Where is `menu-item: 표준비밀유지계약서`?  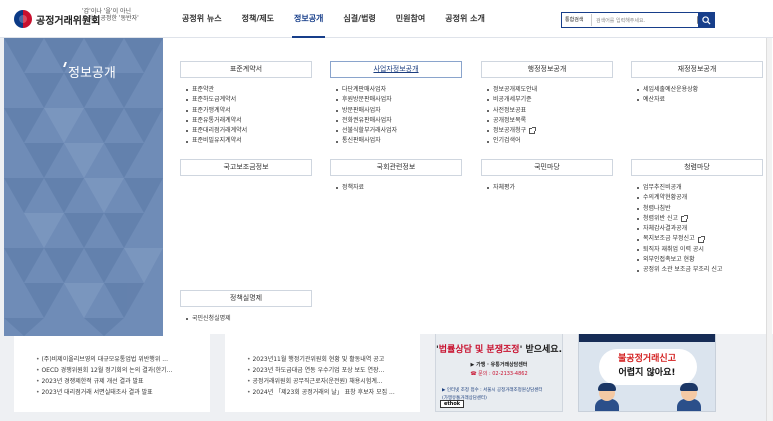
menu-item: 표준비밀유지계약서 is located at coordinates (249, 141).